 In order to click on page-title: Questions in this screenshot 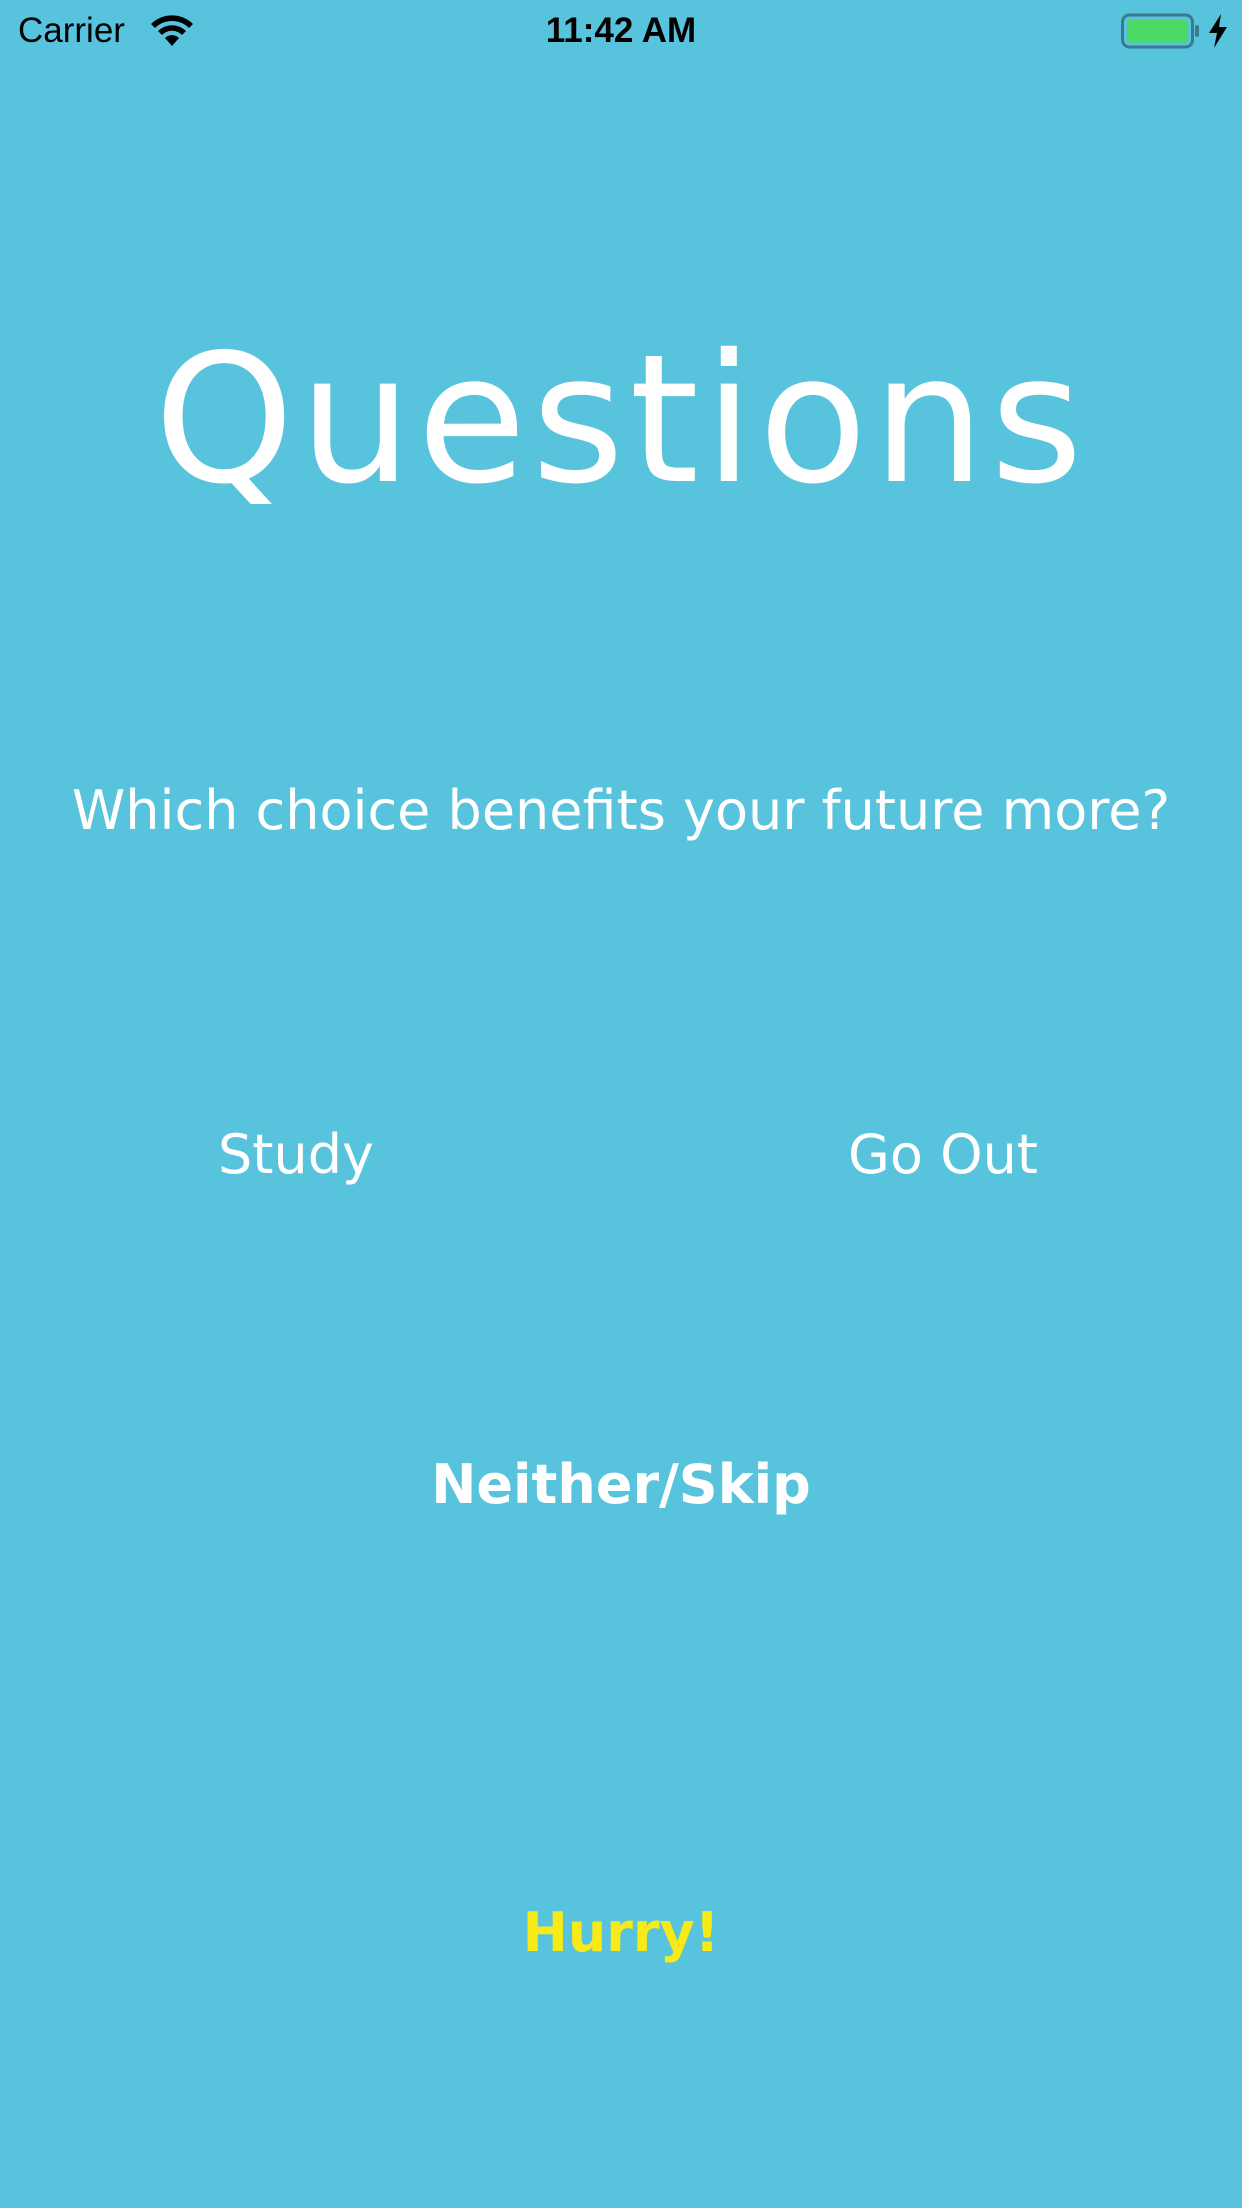, I will do `click(621, 419)`.